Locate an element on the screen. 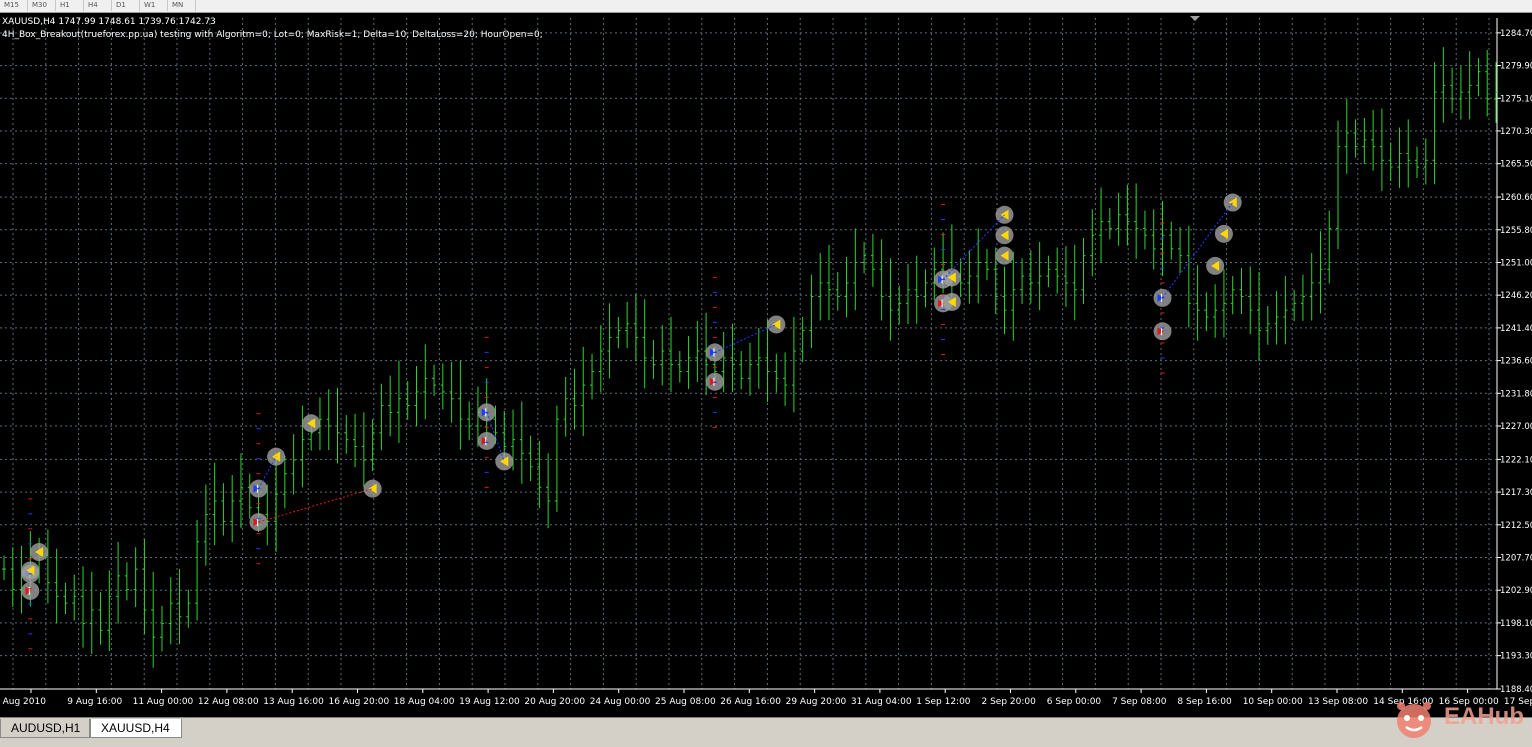 The width and height of the screenshot is (1532, 747). y-tick-label: 1193.30 is located at coordinates (1516, 657).